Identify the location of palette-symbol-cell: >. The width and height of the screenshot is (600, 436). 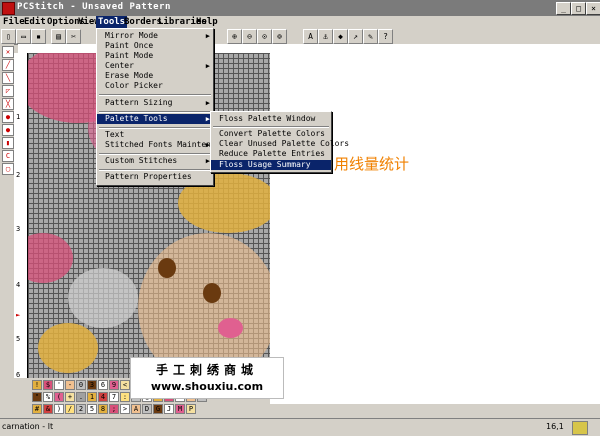
(125, 409).